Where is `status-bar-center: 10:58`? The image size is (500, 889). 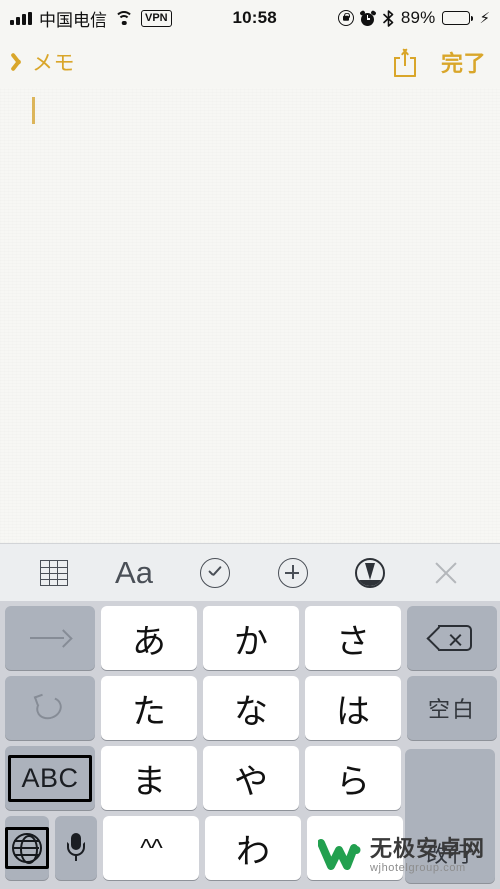
status-bar-center: 10:58 is located at coordinates (255, 18).